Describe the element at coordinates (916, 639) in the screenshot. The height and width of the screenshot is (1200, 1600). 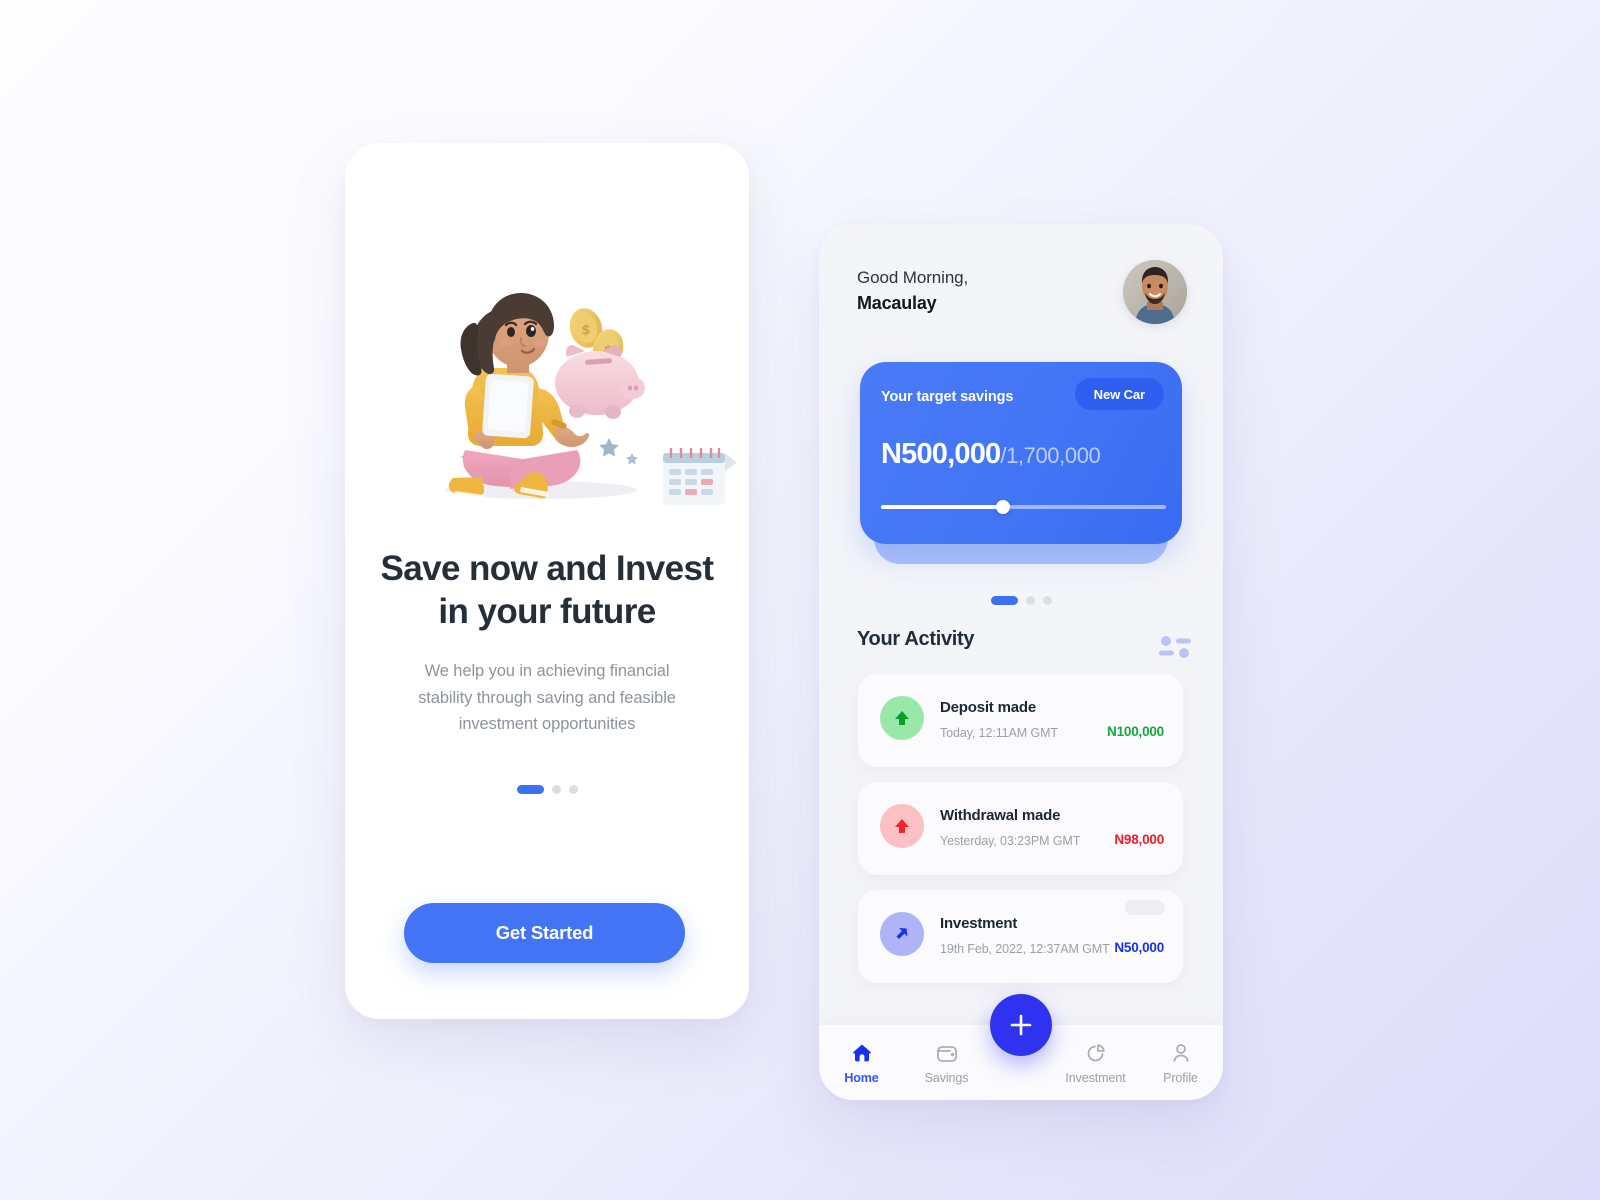
I see `activity-section-title: Your Activity` at that location.